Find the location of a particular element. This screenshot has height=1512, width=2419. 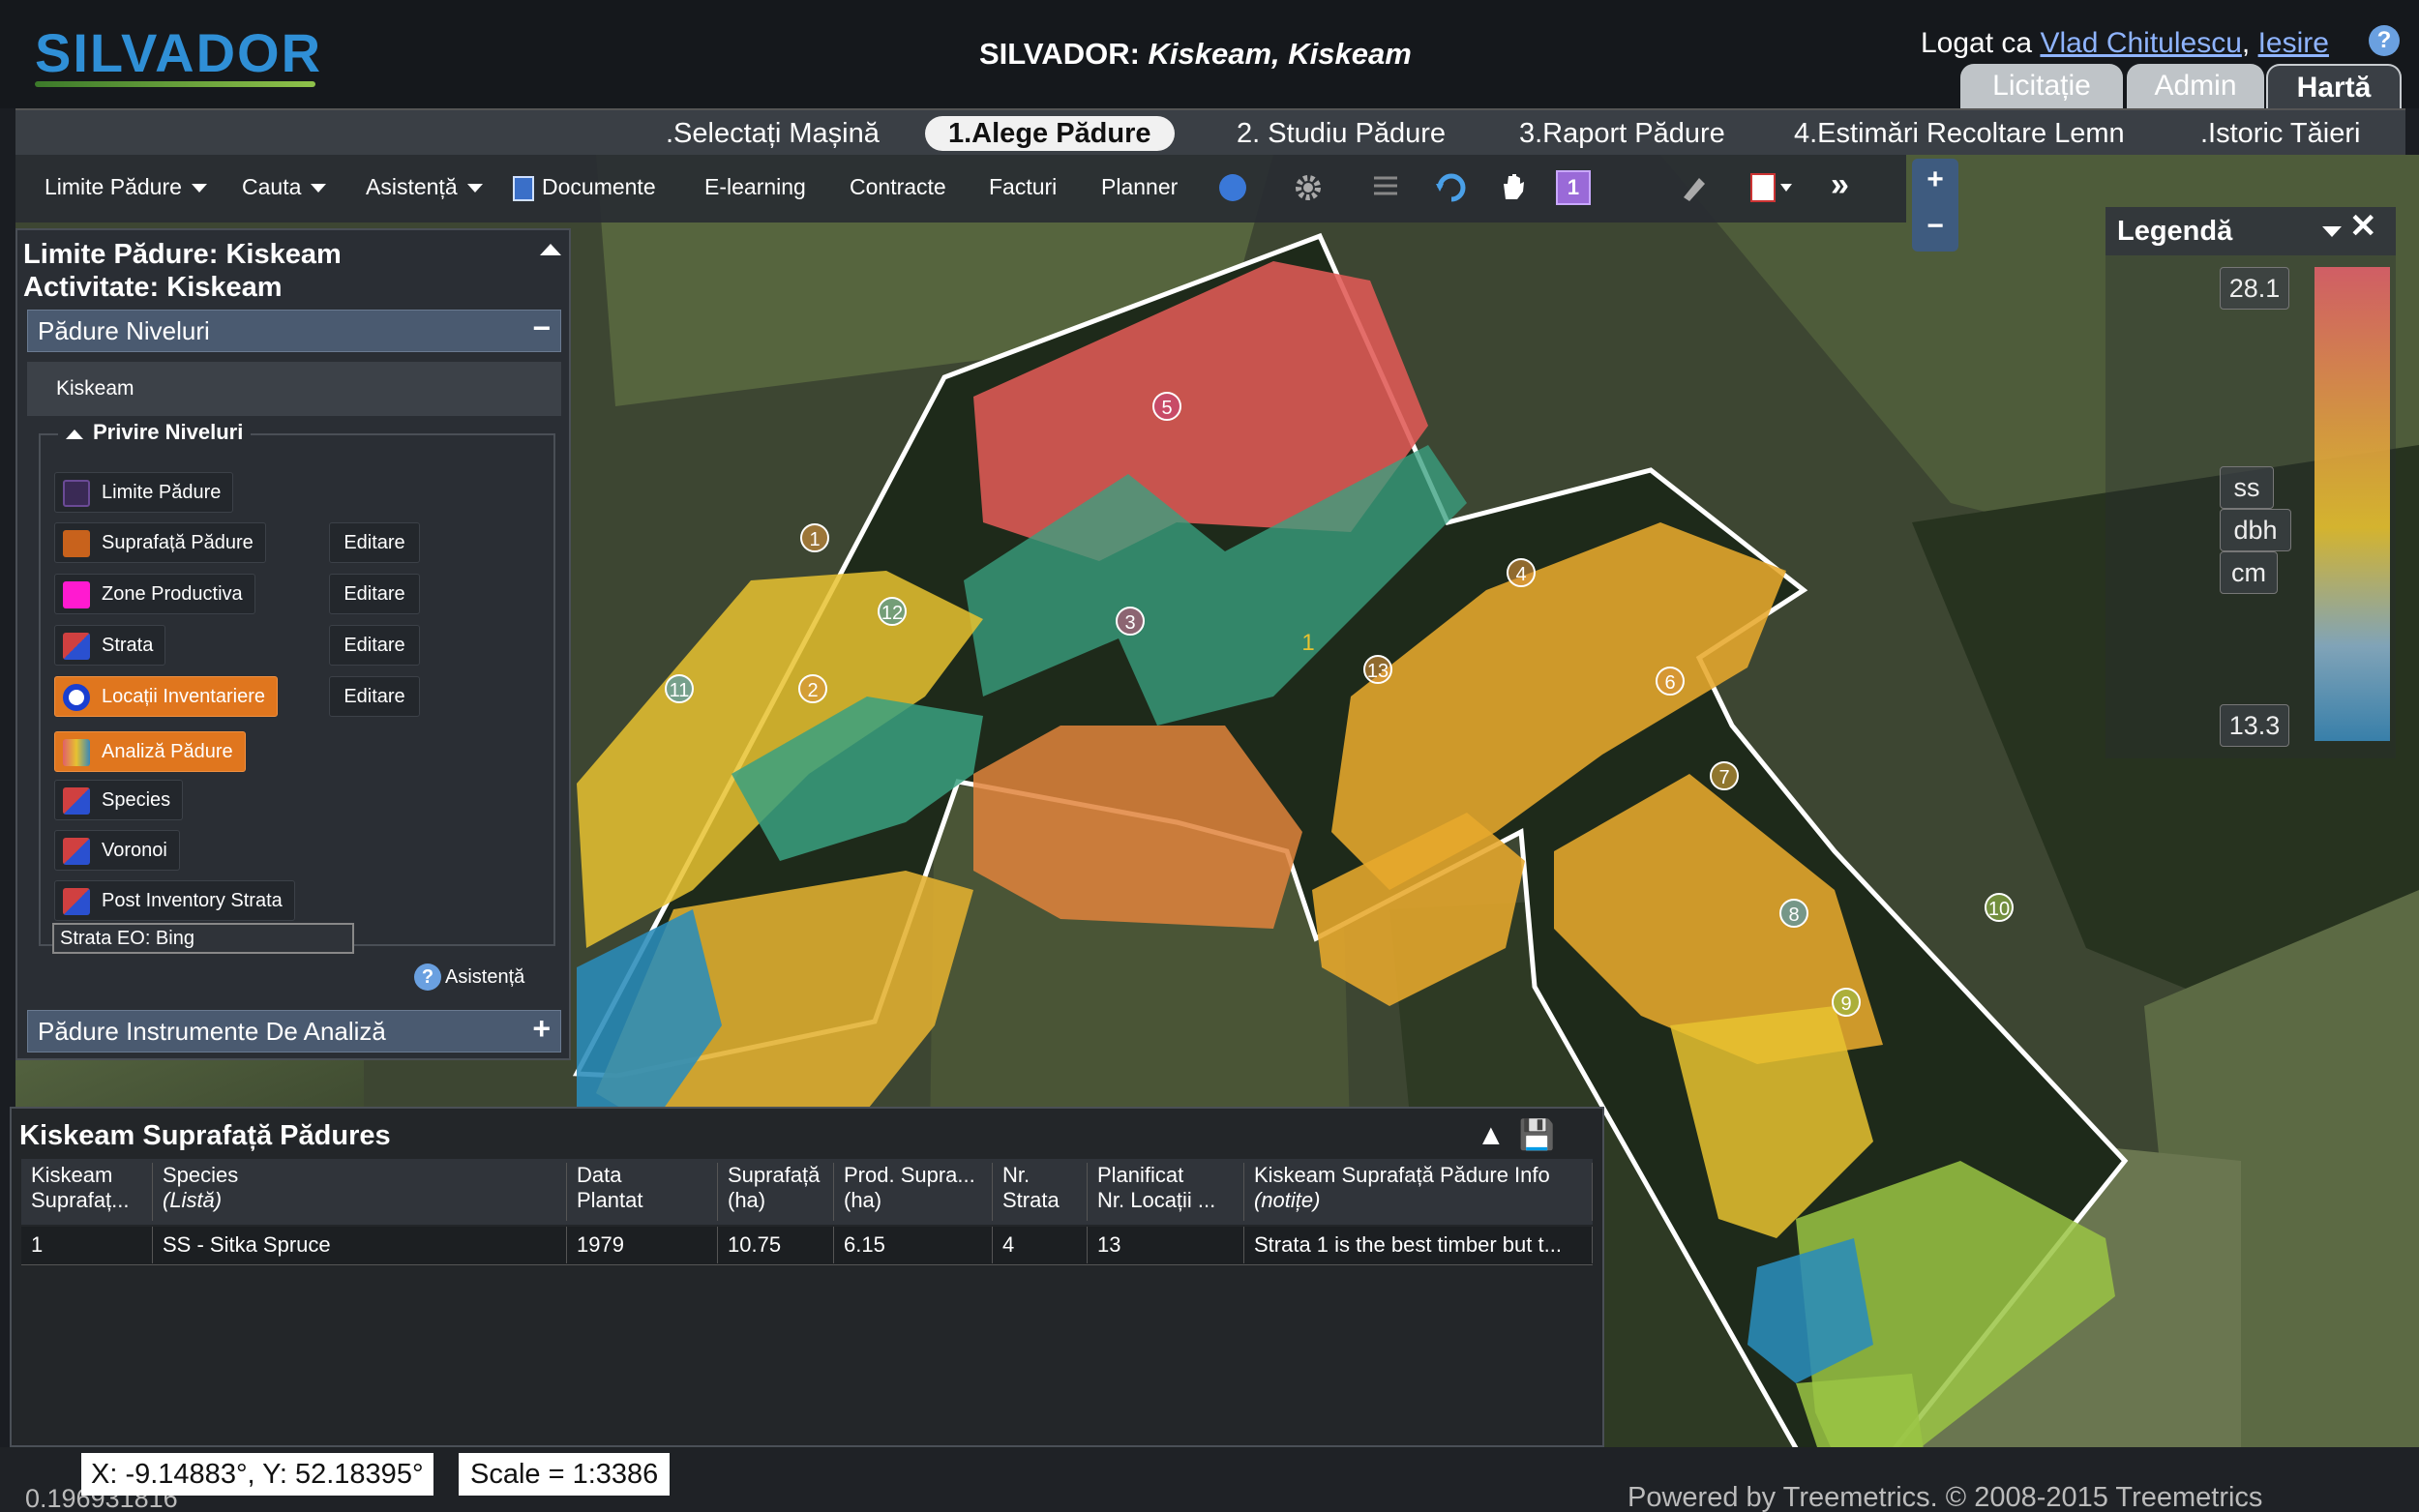

column-header-line2: (ha) is located at coordinates (863, 1200).